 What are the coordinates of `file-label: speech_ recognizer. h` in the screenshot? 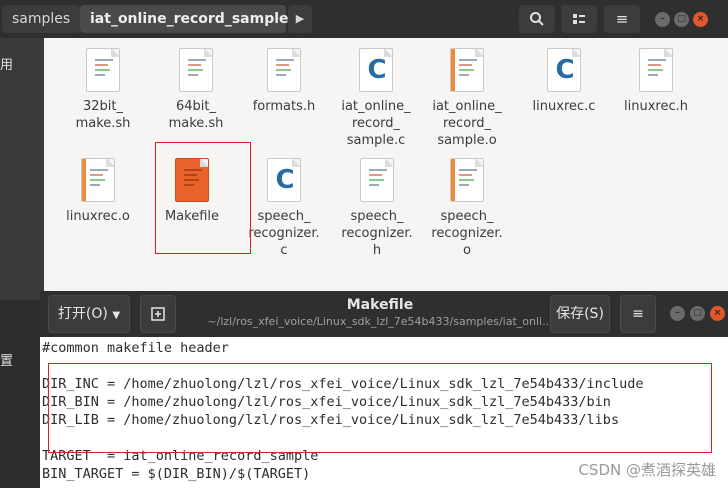 It's located at (377, 233).